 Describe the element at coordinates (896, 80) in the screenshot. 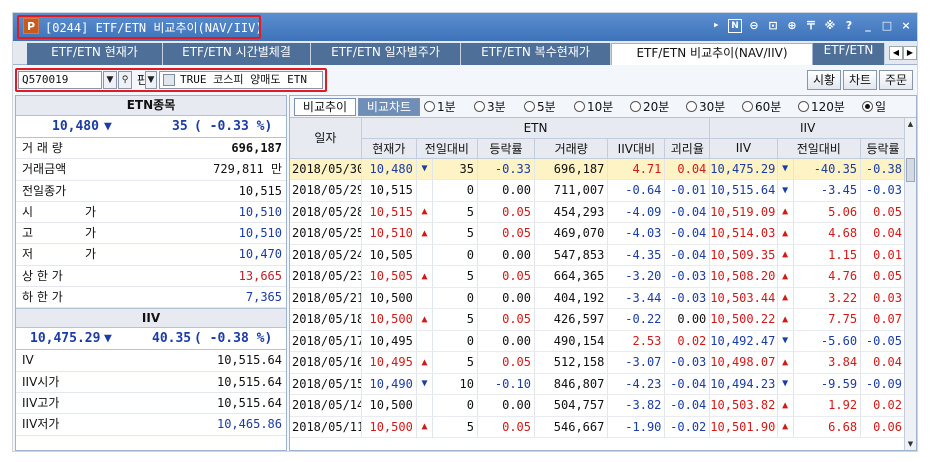

I see `order-button: 주문` at that location.